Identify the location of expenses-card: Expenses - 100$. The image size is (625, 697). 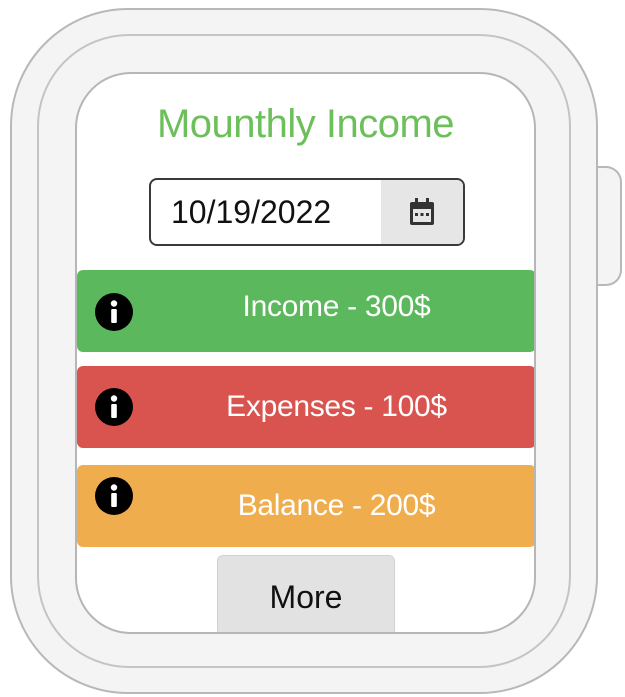
(305, 407).